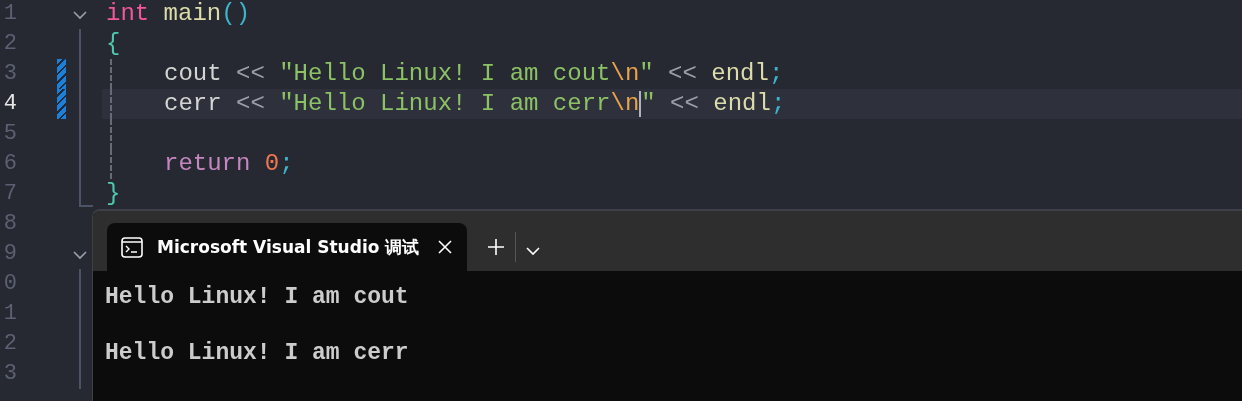 The width and height of the screenshot is (1242, 401). I want to click on close-icon, so click(445, 247).